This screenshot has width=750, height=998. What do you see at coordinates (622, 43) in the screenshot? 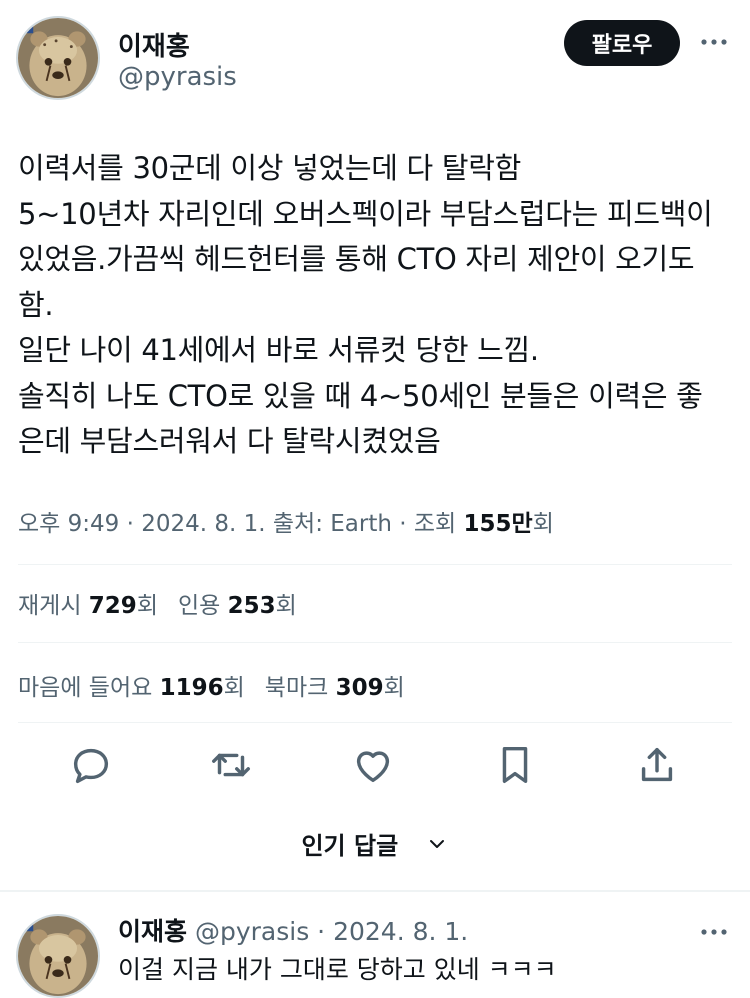
I see `follow-button: 팔로우` at bounding box center [622, 43].